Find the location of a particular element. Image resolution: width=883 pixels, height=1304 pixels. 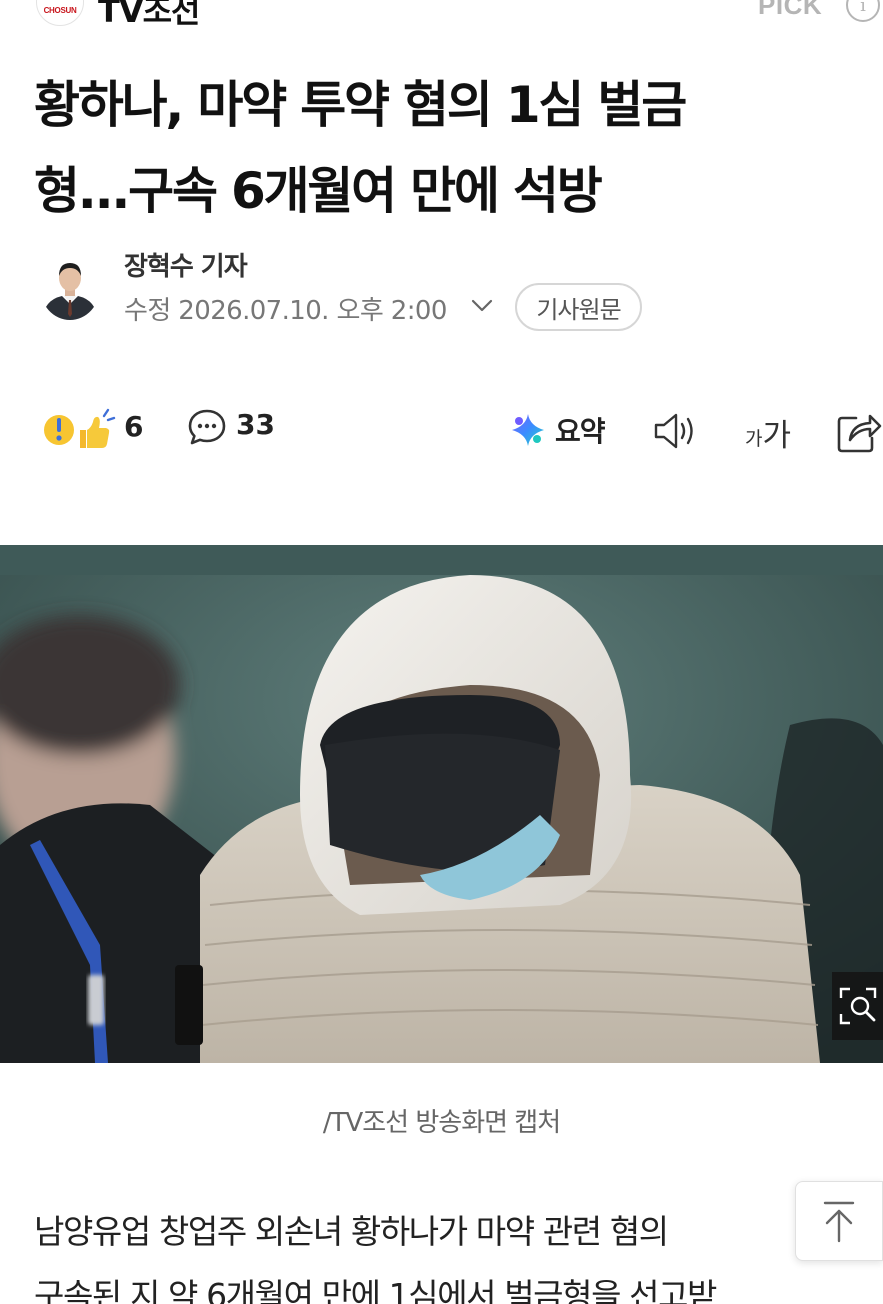

headline-line-2: 형...구속 6개월여 만에 석방 is located at coordinates (318, 191).